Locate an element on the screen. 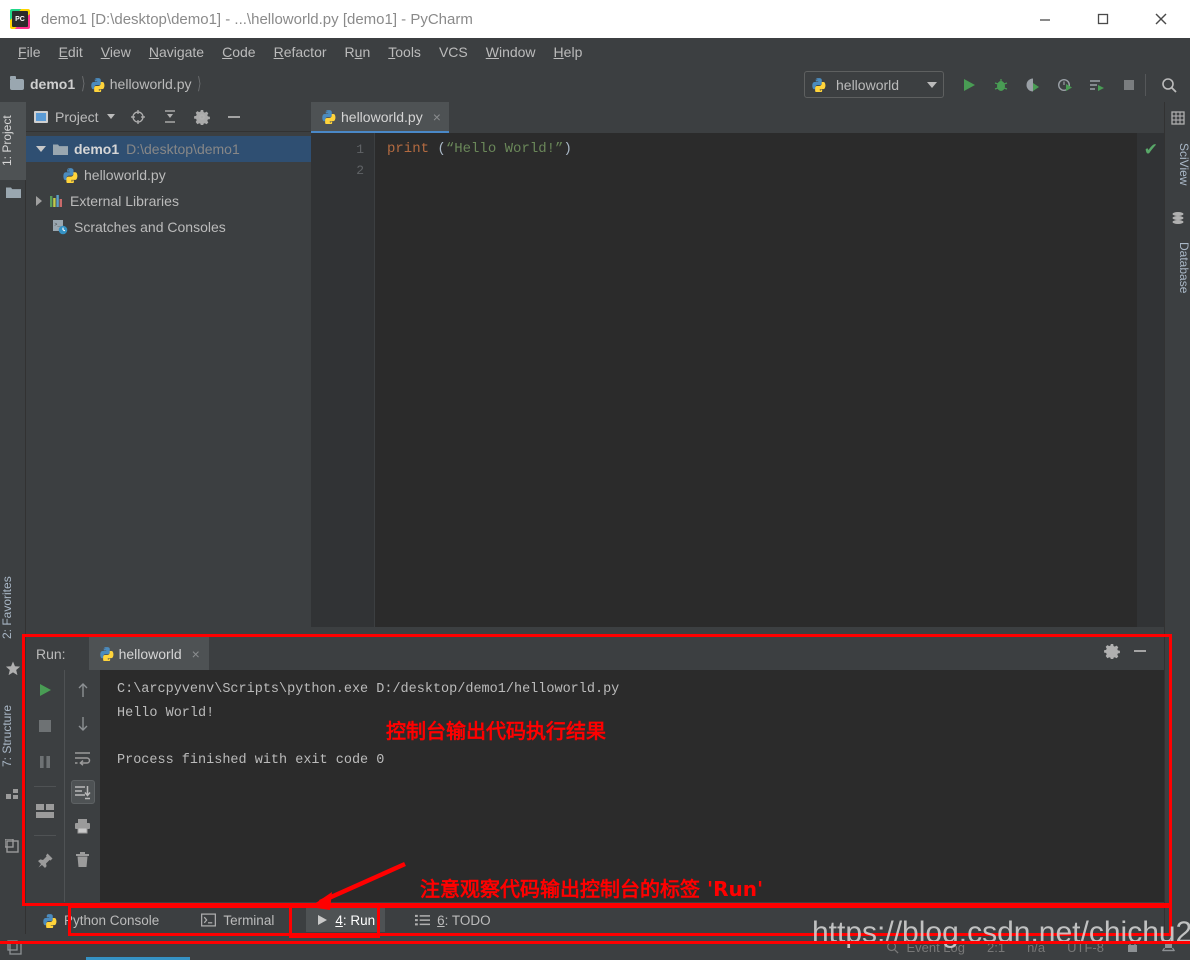  sidebar-tab-sciview: SciView is located at coordinates (1177, 164).